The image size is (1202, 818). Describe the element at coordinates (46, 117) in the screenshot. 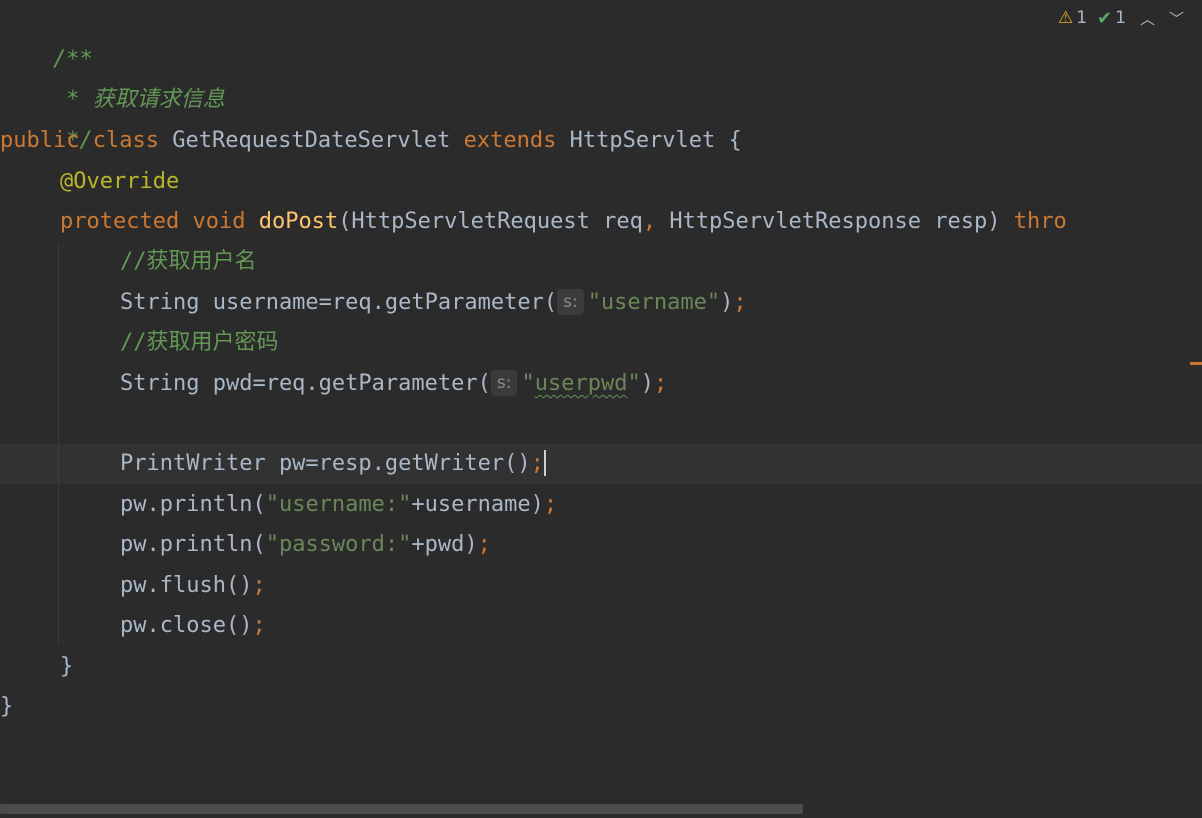

I see `code-line: */` at that location.